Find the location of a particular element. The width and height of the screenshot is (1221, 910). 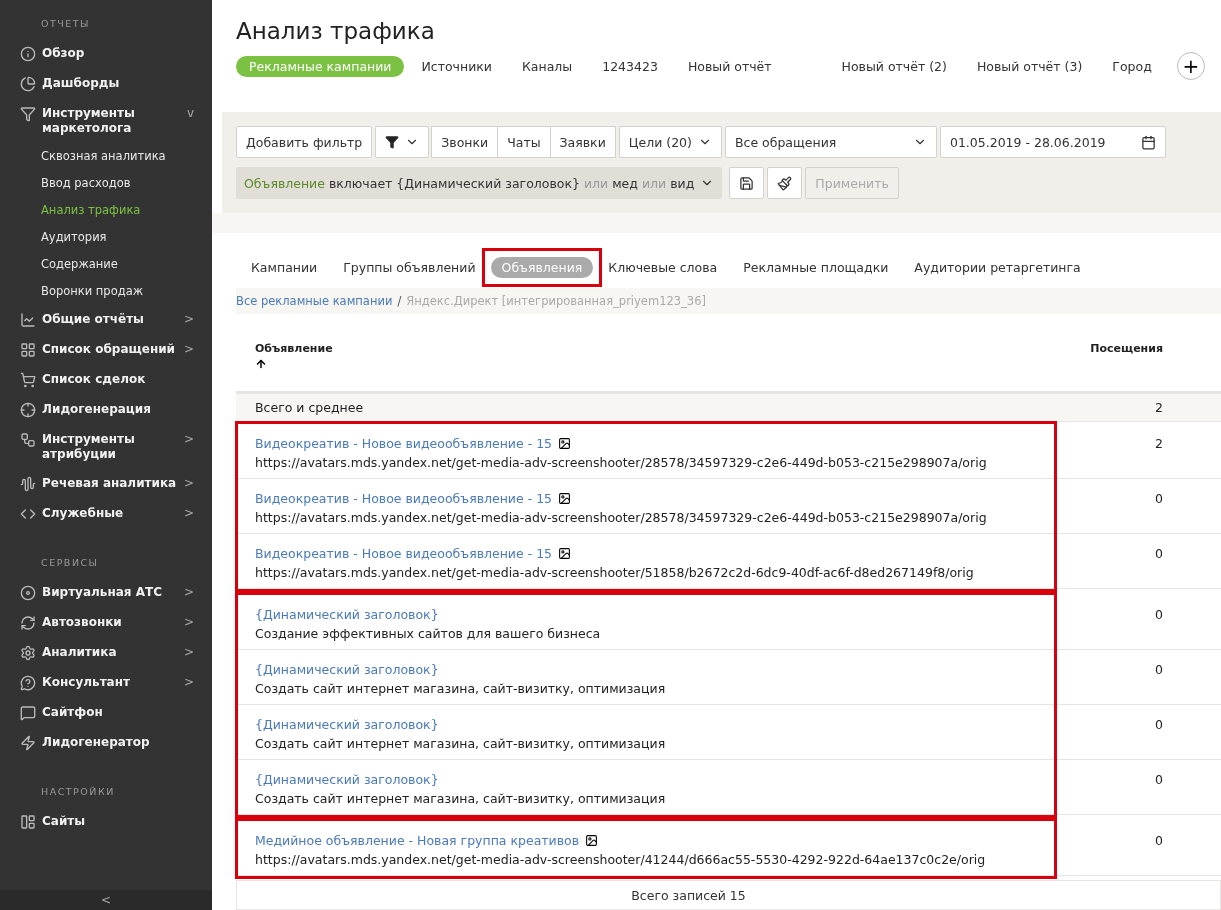

filter-icon is located at coordinates (392, 142).